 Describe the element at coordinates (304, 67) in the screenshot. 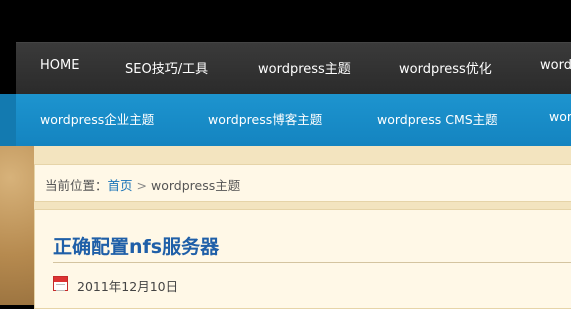

I see `nav-item-wordpress-themes: wordpress主题` at that location.